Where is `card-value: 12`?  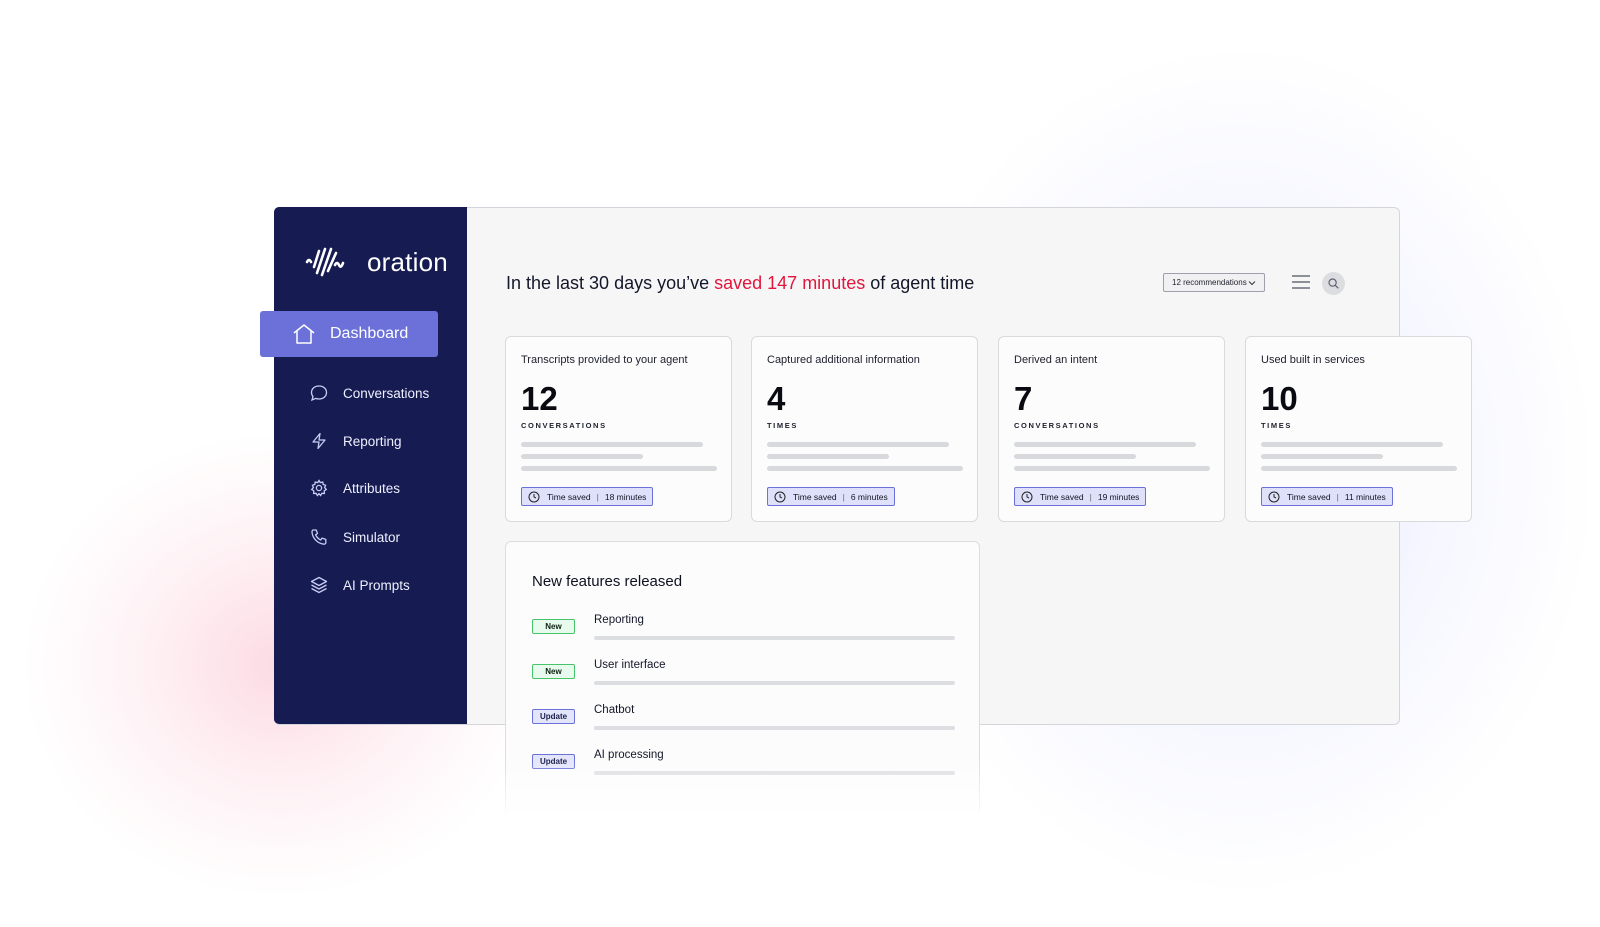 card-value: 12 is located at coordinates (539, 398).